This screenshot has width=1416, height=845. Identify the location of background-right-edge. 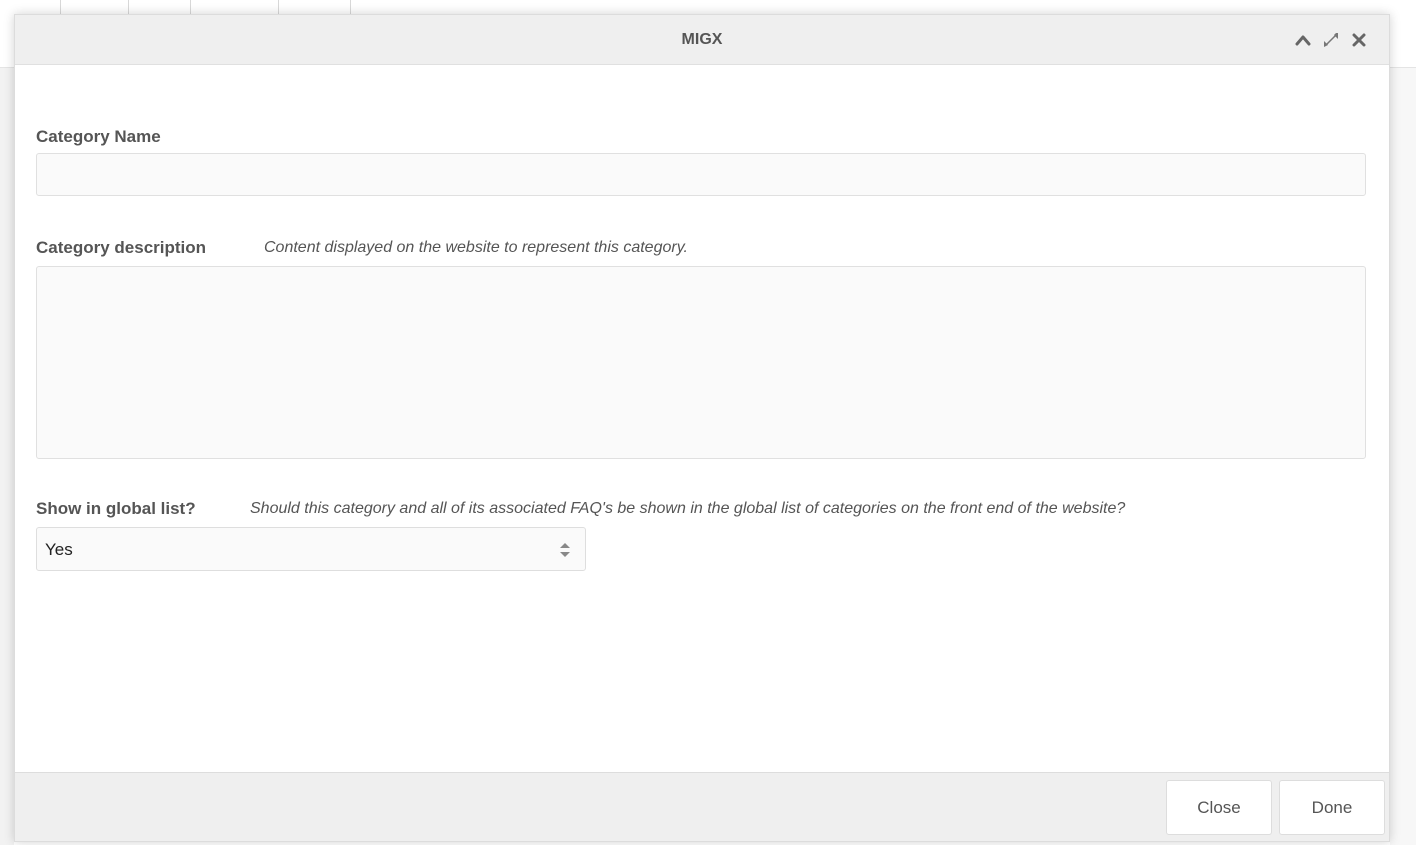
(1403, 456).